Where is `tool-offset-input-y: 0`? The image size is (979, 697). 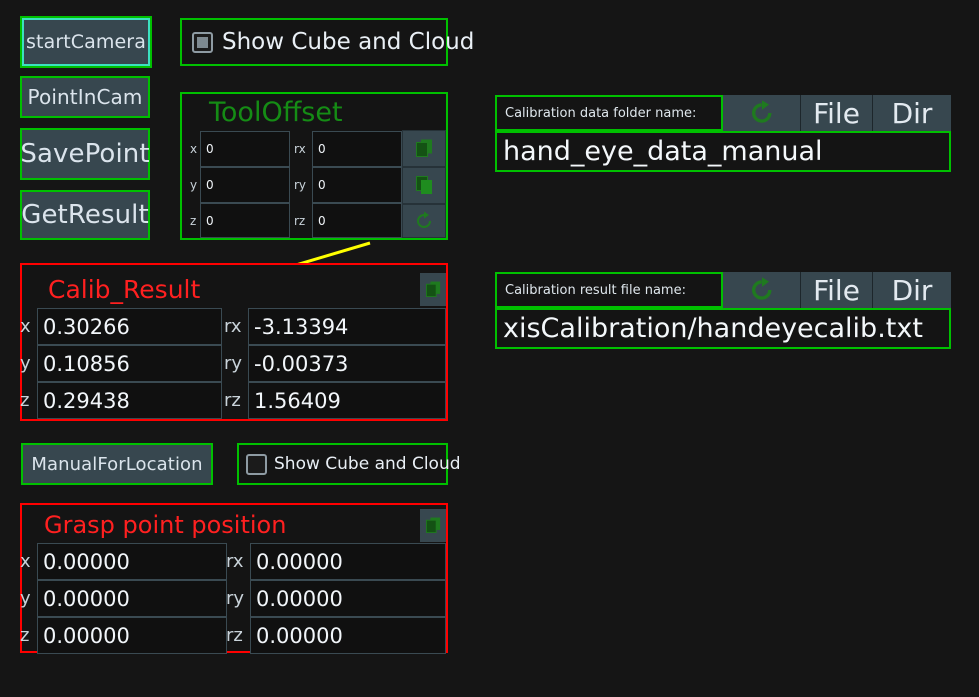
tool-offset-input-y: 0 is located at coordinates (245, 185).